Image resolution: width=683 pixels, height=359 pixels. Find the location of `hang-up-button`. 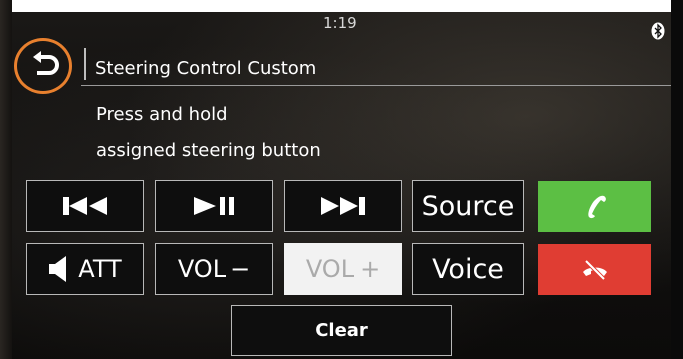

hang-up-button is located at coordinates (594, 269).